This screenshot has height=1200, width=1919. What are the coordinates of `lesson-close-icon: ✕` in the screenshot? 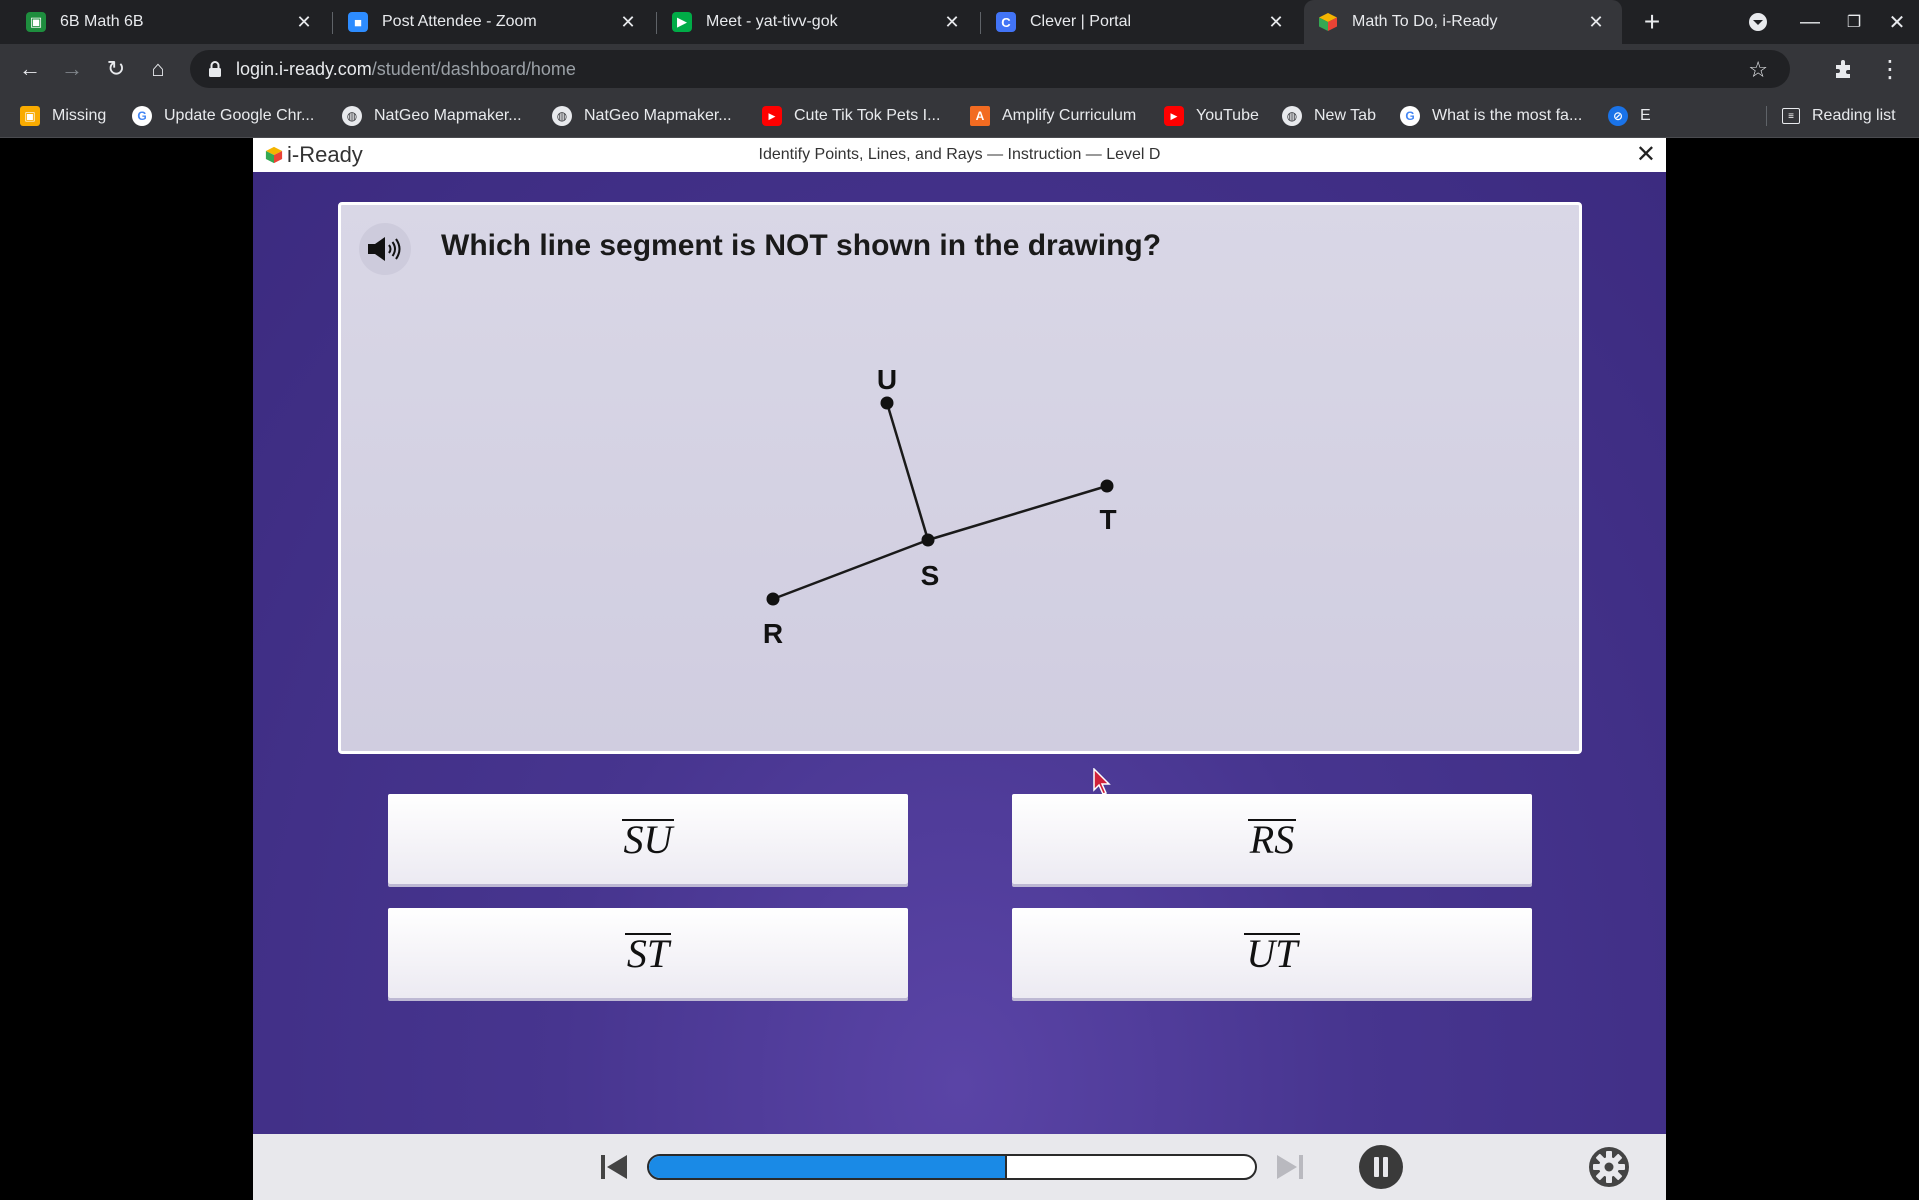 It's located at (1646, 154).